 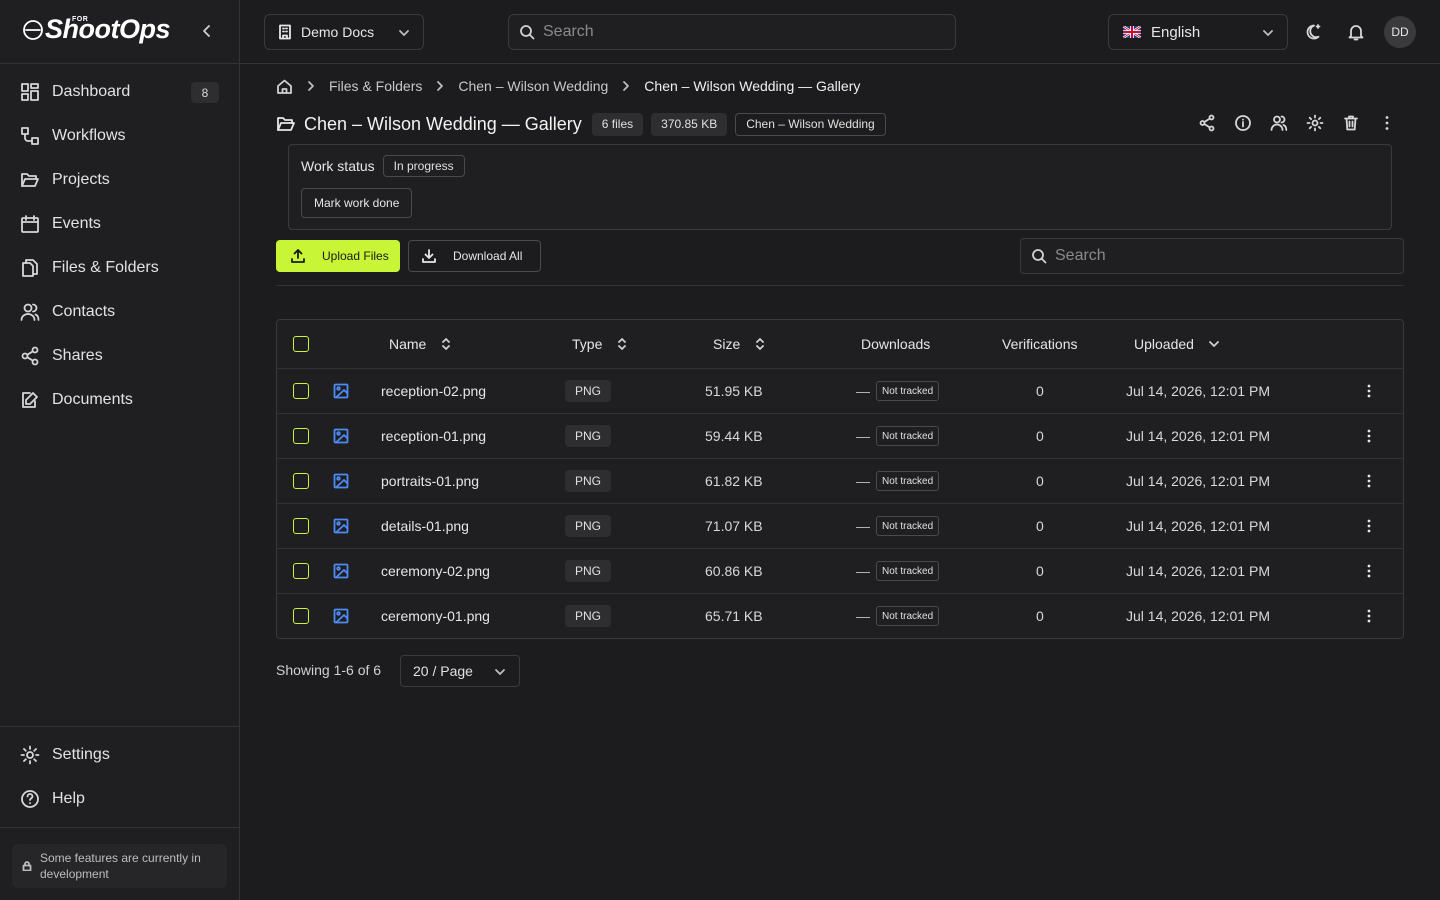 I want to click on file-size: 71.07 KB, so click(x=734, y=526).